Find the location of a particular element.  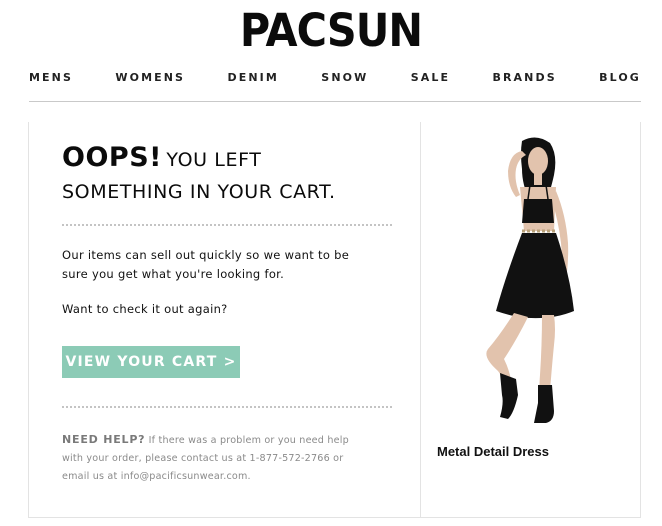

nav-item-sale: SALE is located at coordinates (430, 81).